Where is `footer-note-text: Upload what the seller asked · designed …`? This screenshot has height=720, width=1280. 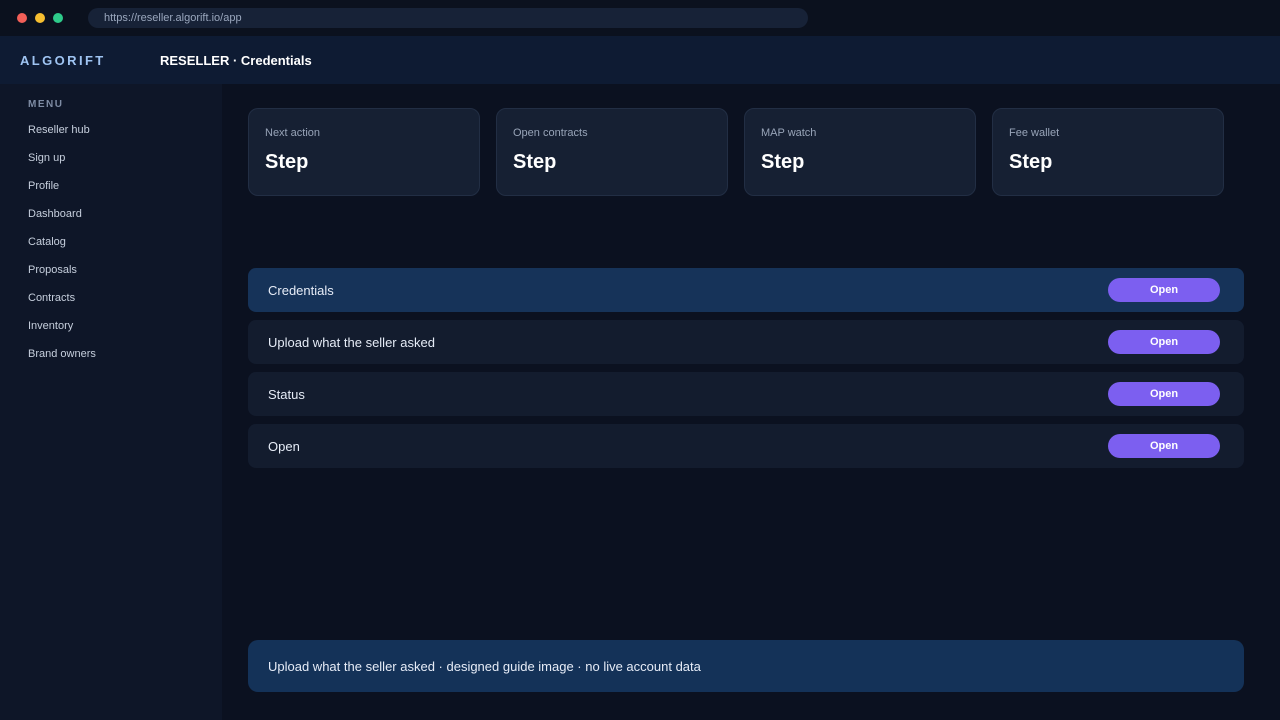
footer-note-text: Upload what the seller asked · designed … is located at coordinates (484, 666).